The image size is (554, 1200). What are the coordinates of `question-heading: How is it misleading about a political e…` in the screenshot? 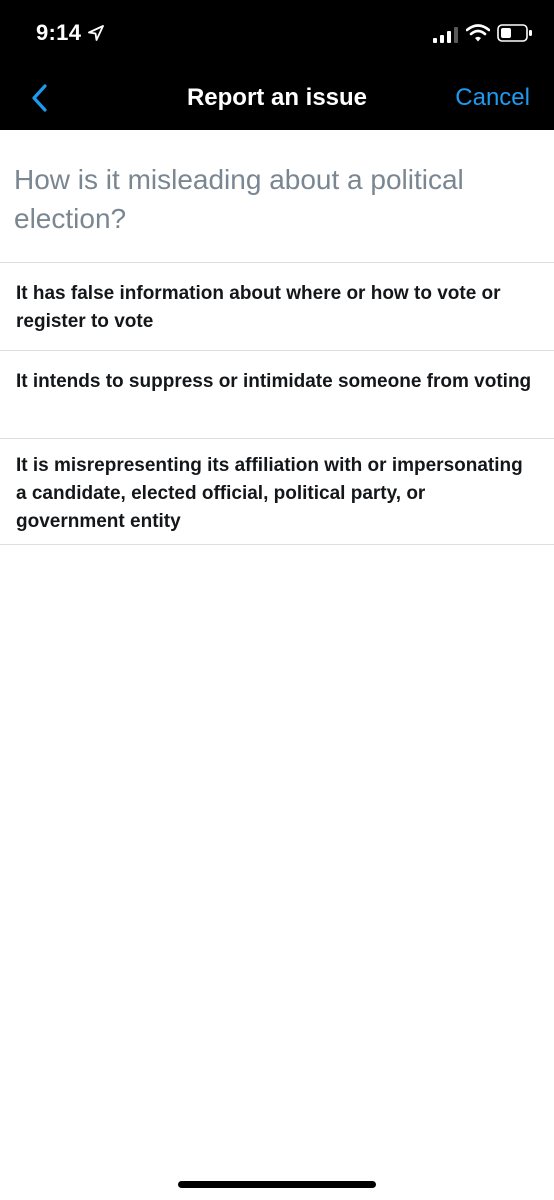 It's located at (239, 199).